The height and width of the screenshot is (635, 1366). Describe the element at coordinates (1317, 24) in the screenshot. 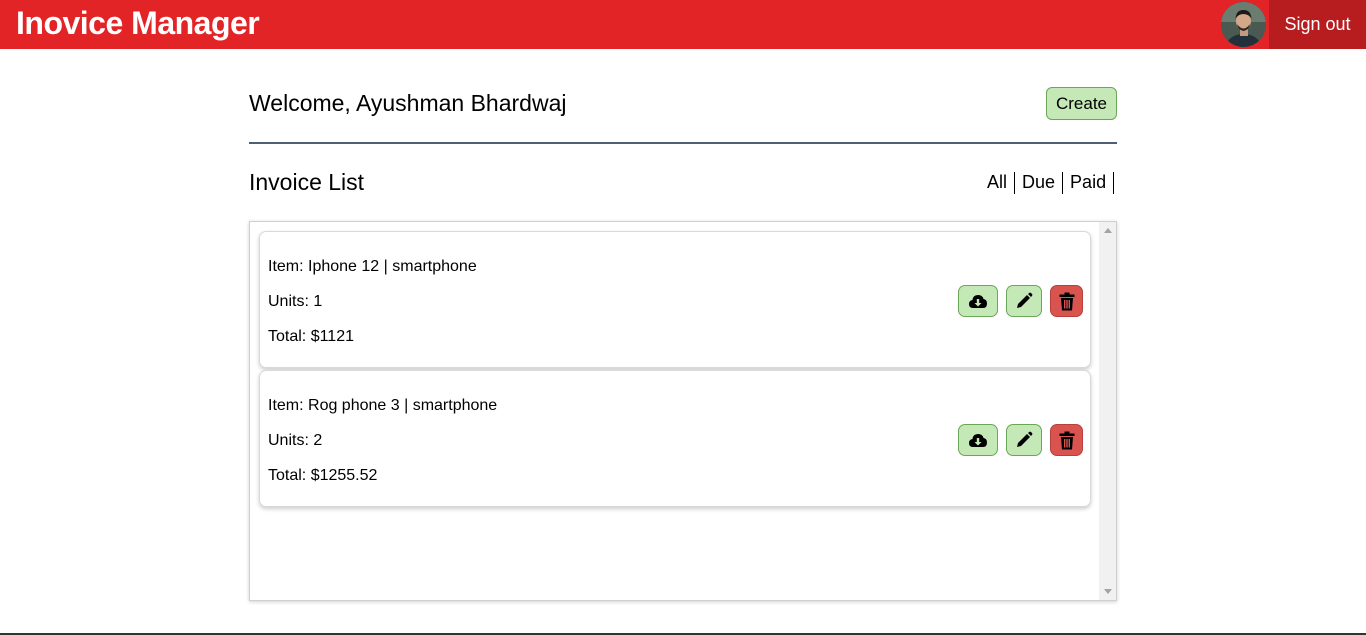

I see `signout-button: Sign out` at that location.